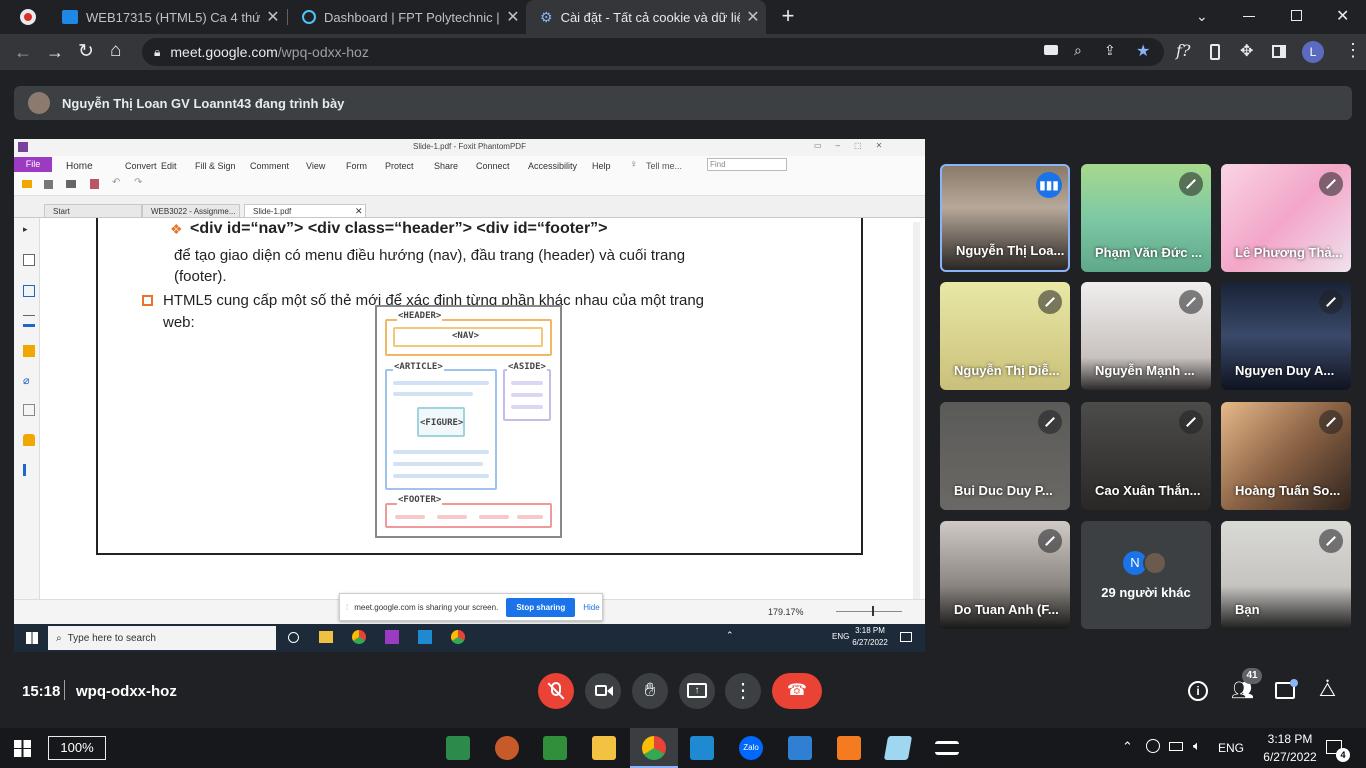  I want to click on menu-connect: Connect, so click(493, 166).